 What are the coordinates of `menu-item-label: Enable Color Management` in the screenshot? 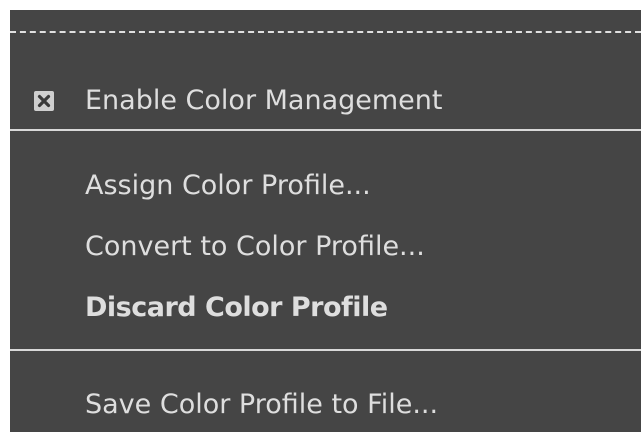 It's located at (264, 100).